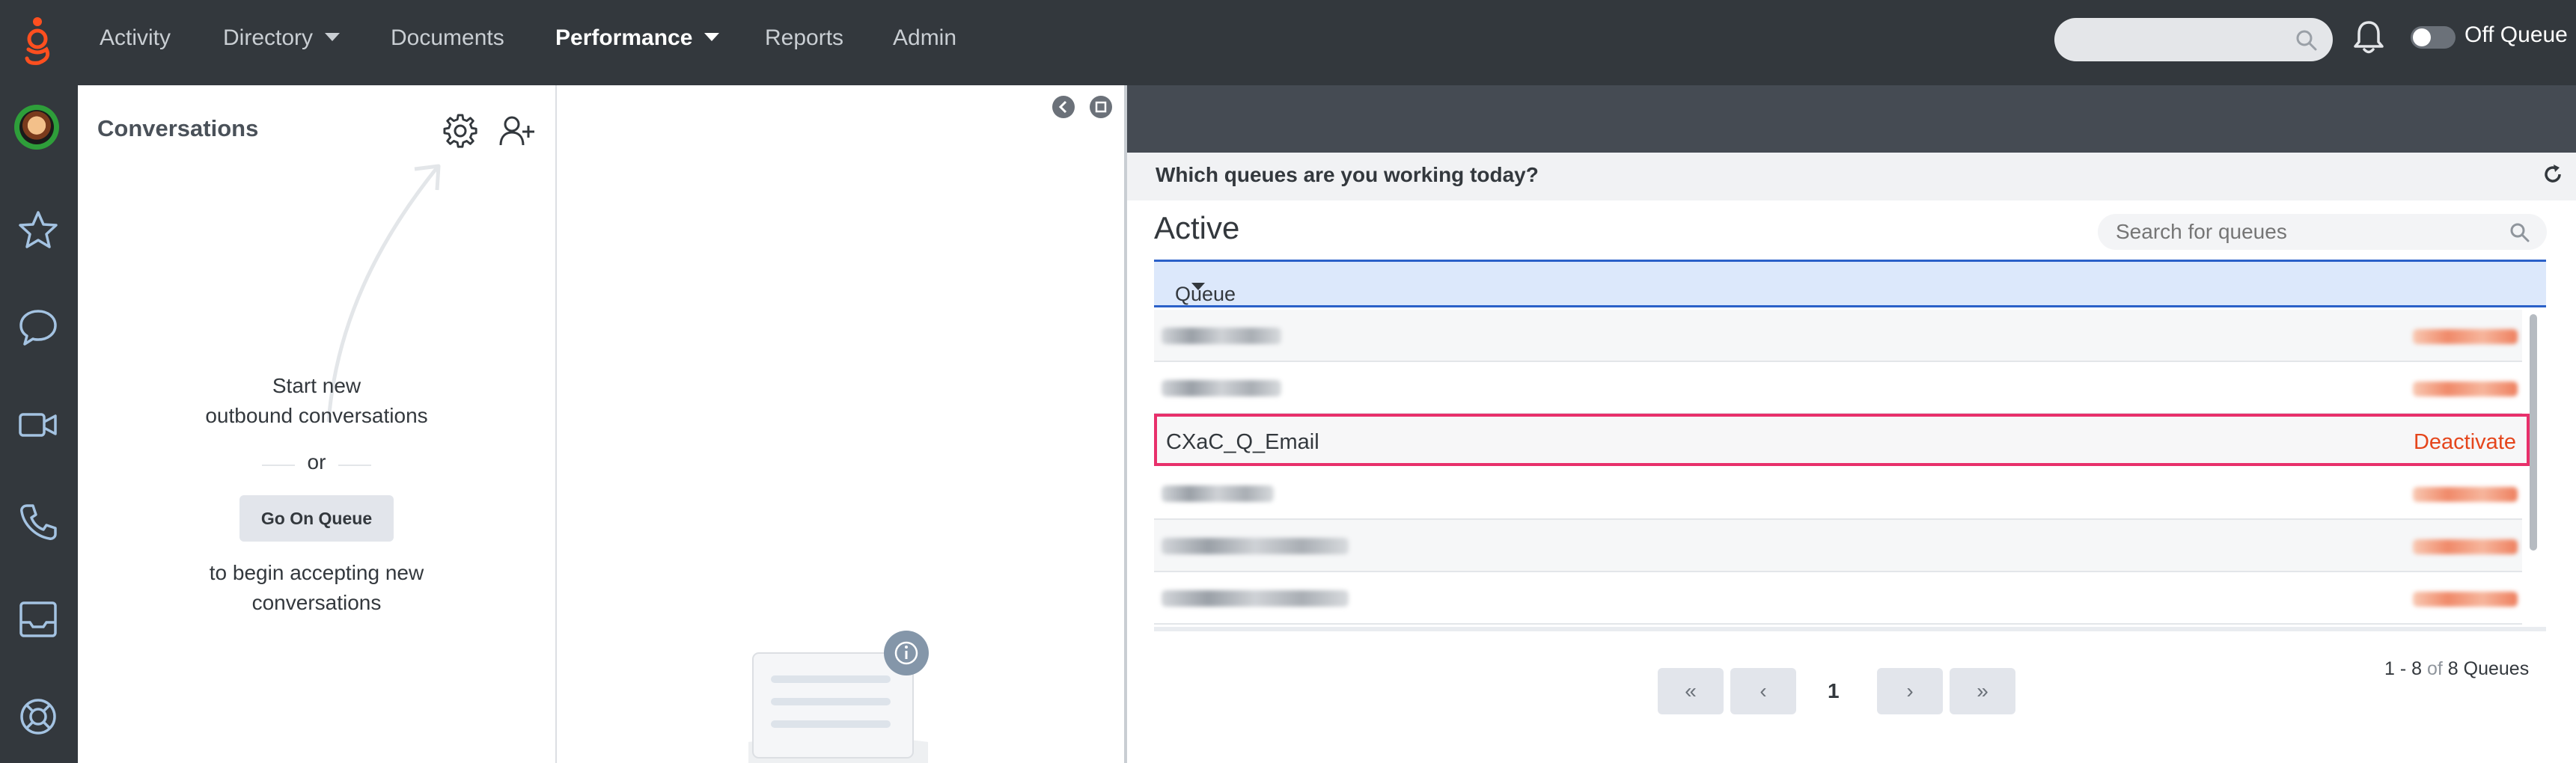  I want to click on notifications-bell-icon, so click(2368, 37).